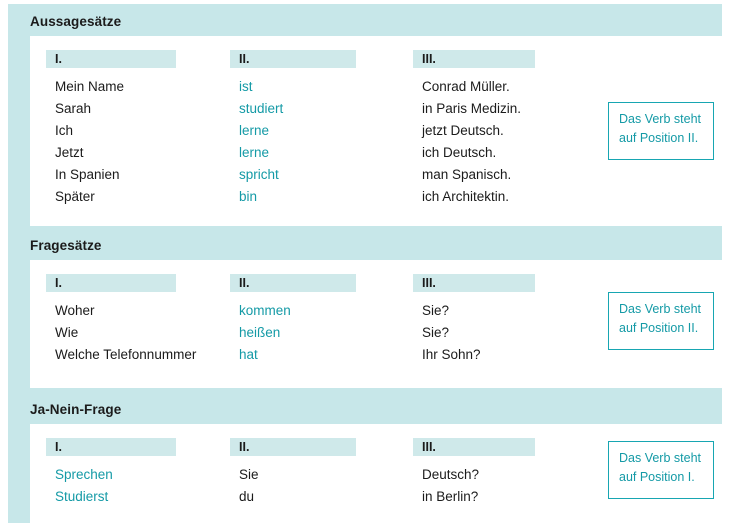  I want to click on cell-row1-c2: kommen, so click(265, 310).